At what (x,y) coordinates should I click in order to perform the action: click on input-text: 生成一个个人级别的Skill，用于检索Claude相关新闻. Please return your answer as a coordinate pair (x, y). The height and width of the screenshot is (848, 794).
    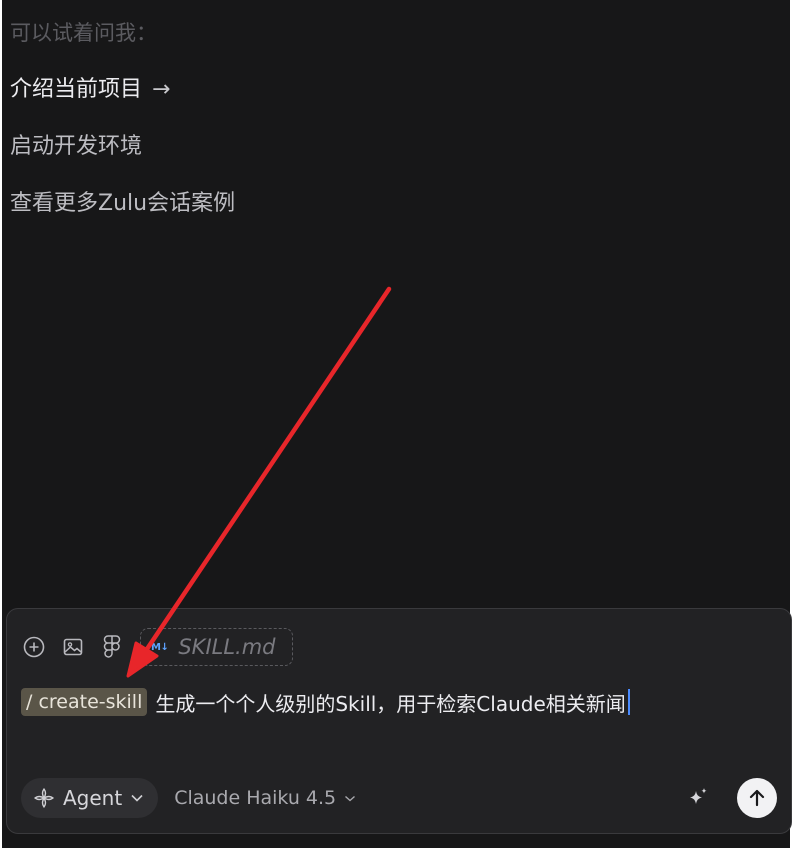
    Looking at the image, I should click on (390, 703).